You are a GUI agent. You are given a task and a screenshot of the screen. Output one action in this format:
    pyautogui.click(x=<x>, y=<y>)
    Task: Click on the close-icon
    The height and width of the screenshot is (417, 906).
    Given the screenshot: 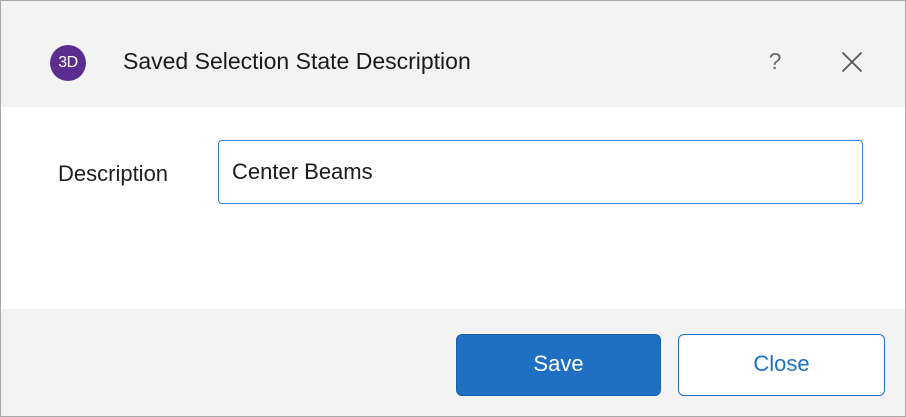 What is the action you would take?
    pyautogui.click(x=852, y=62)
    